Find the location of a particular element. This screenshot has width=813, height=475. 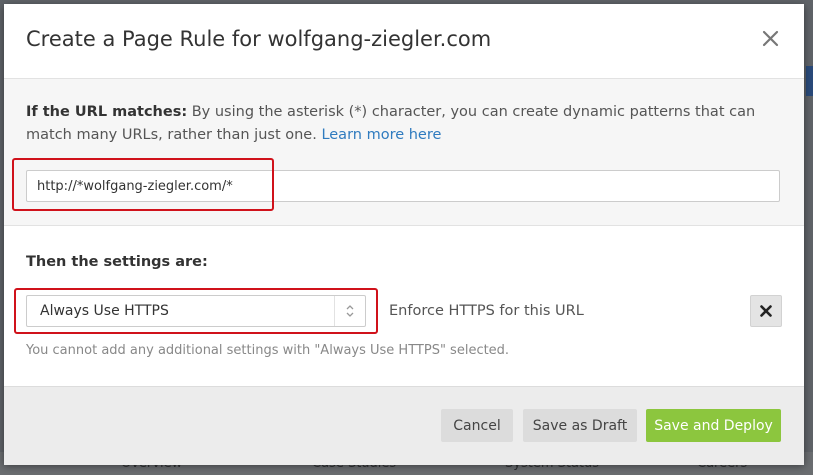

close-button is located at coordinates (770, 38).